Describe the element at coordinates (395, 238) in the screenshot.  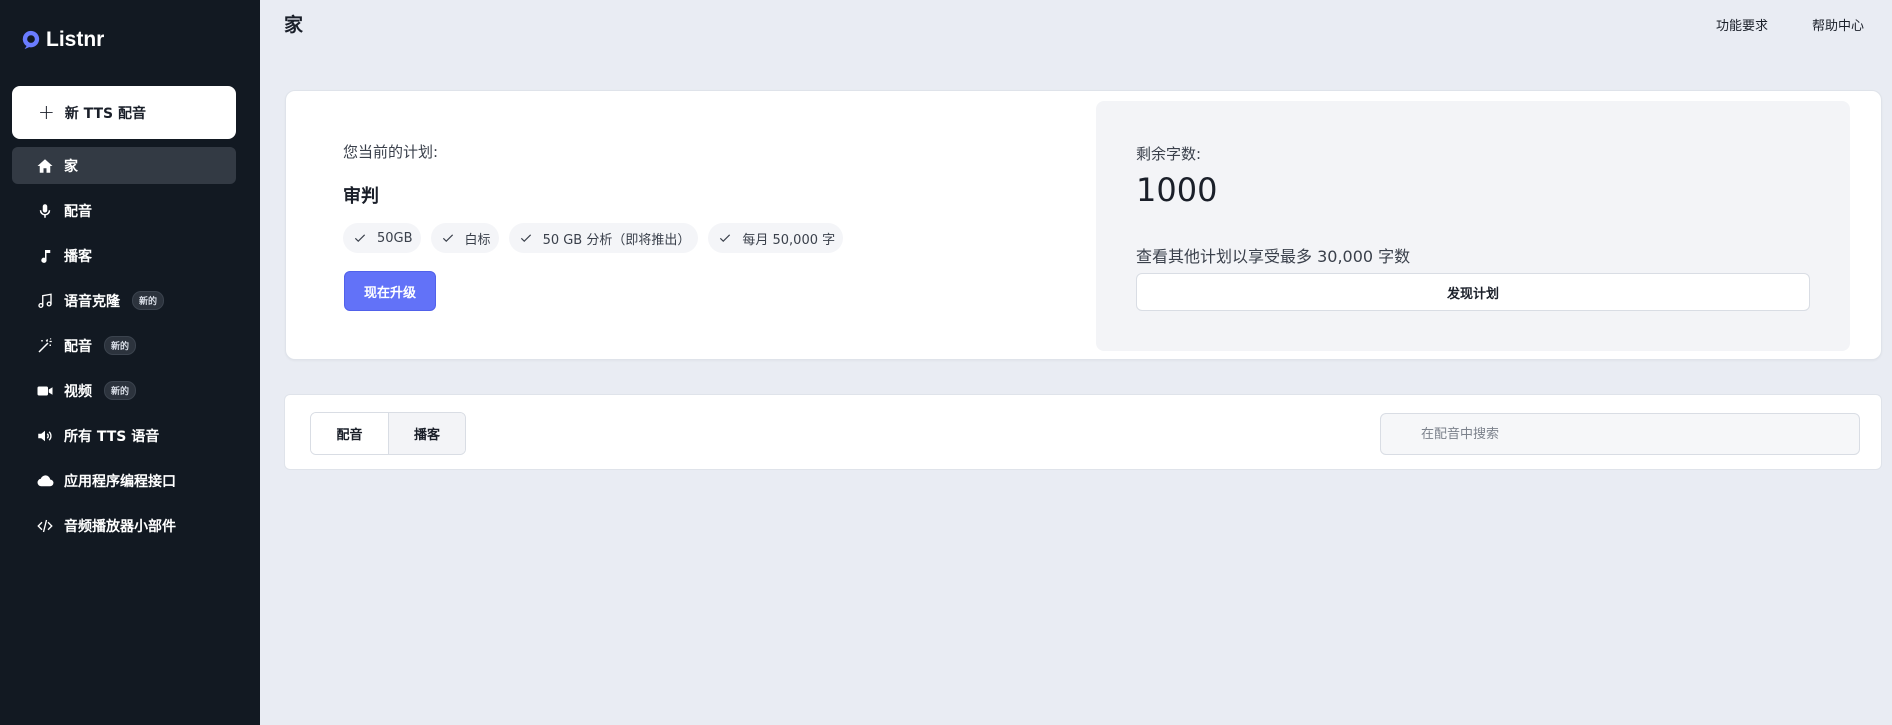
I see `feature-text: 50GB` at that location.